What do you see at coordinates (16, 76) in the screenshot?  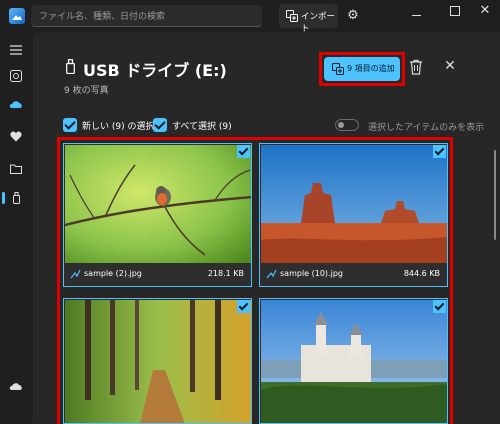 I see `gallery-icon` at bounding box center [16, 76].